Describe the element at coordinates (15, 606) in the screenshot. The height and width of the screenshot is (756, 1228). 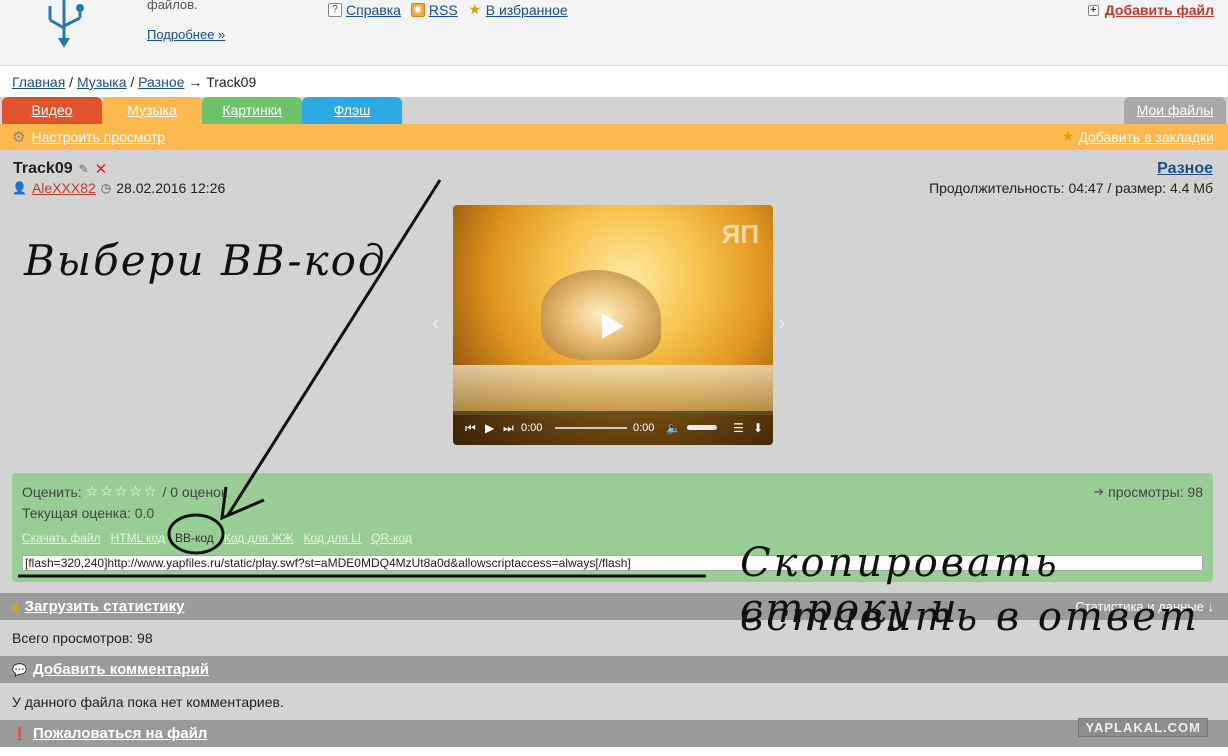
I see `bar-chart-icon: ▮` at that location.